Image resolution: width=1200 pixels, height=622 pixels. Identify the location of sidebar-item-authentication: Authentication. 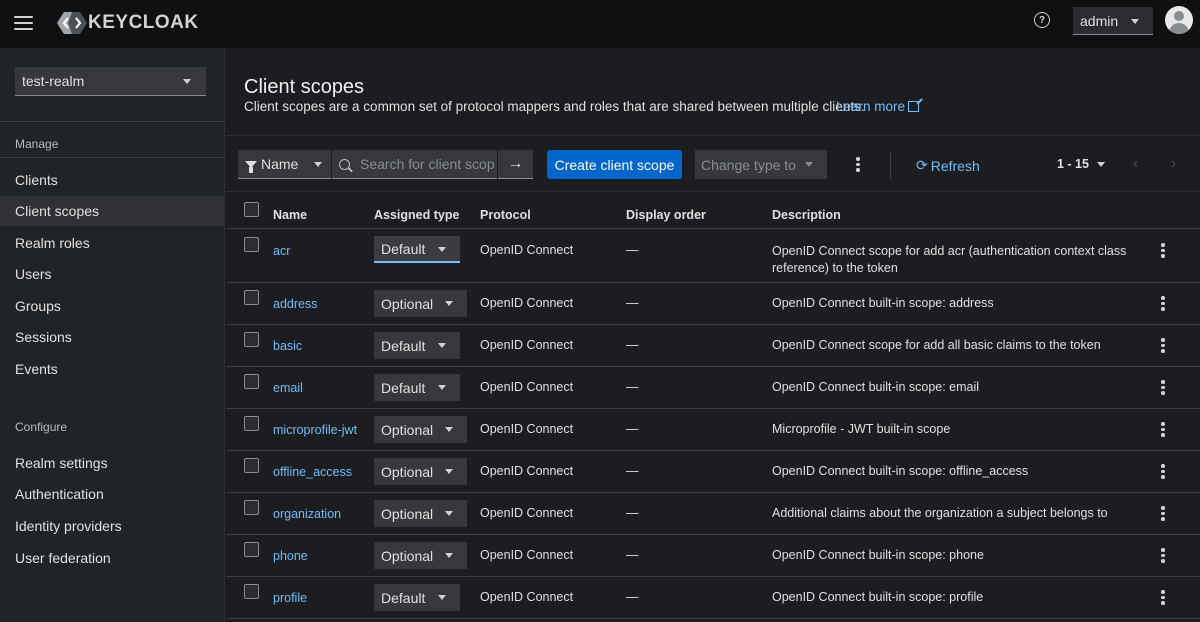
(112, 494).